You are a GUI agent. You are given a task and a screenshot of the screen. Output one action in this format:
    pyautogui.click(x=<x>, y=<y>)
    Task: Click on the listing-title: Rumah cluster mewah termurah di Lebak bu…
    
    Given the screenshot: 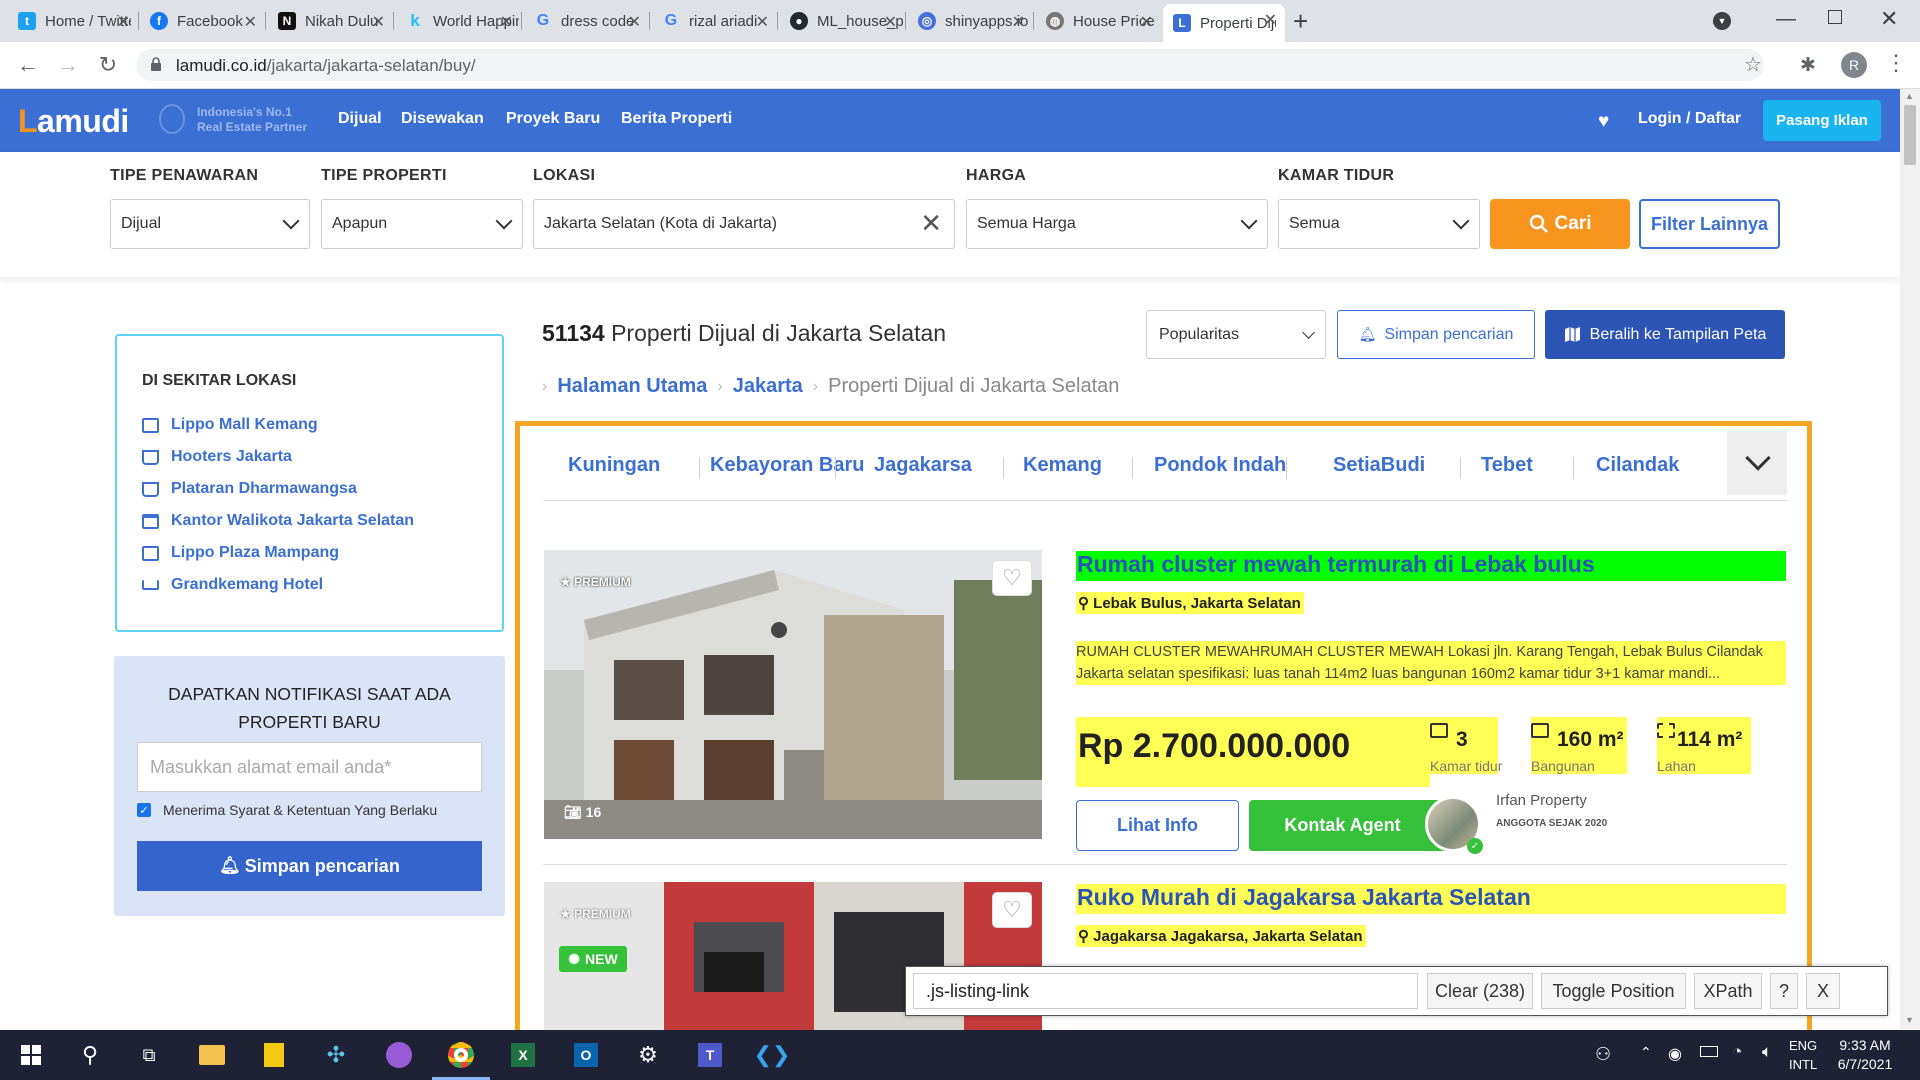 What is the action you would take?
    pyautogui.click(x=1431, y=566)
    